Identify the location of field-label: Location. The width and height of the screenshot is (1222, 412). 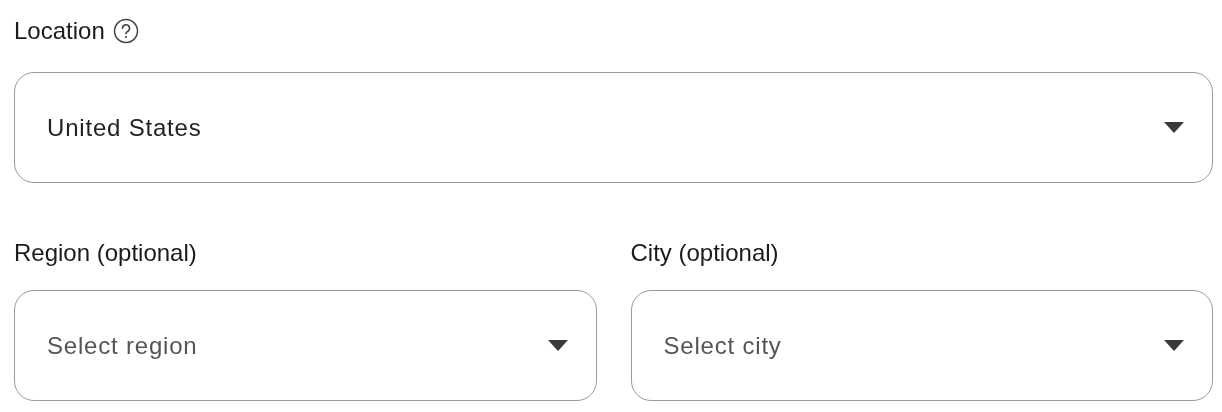
(59, 31).